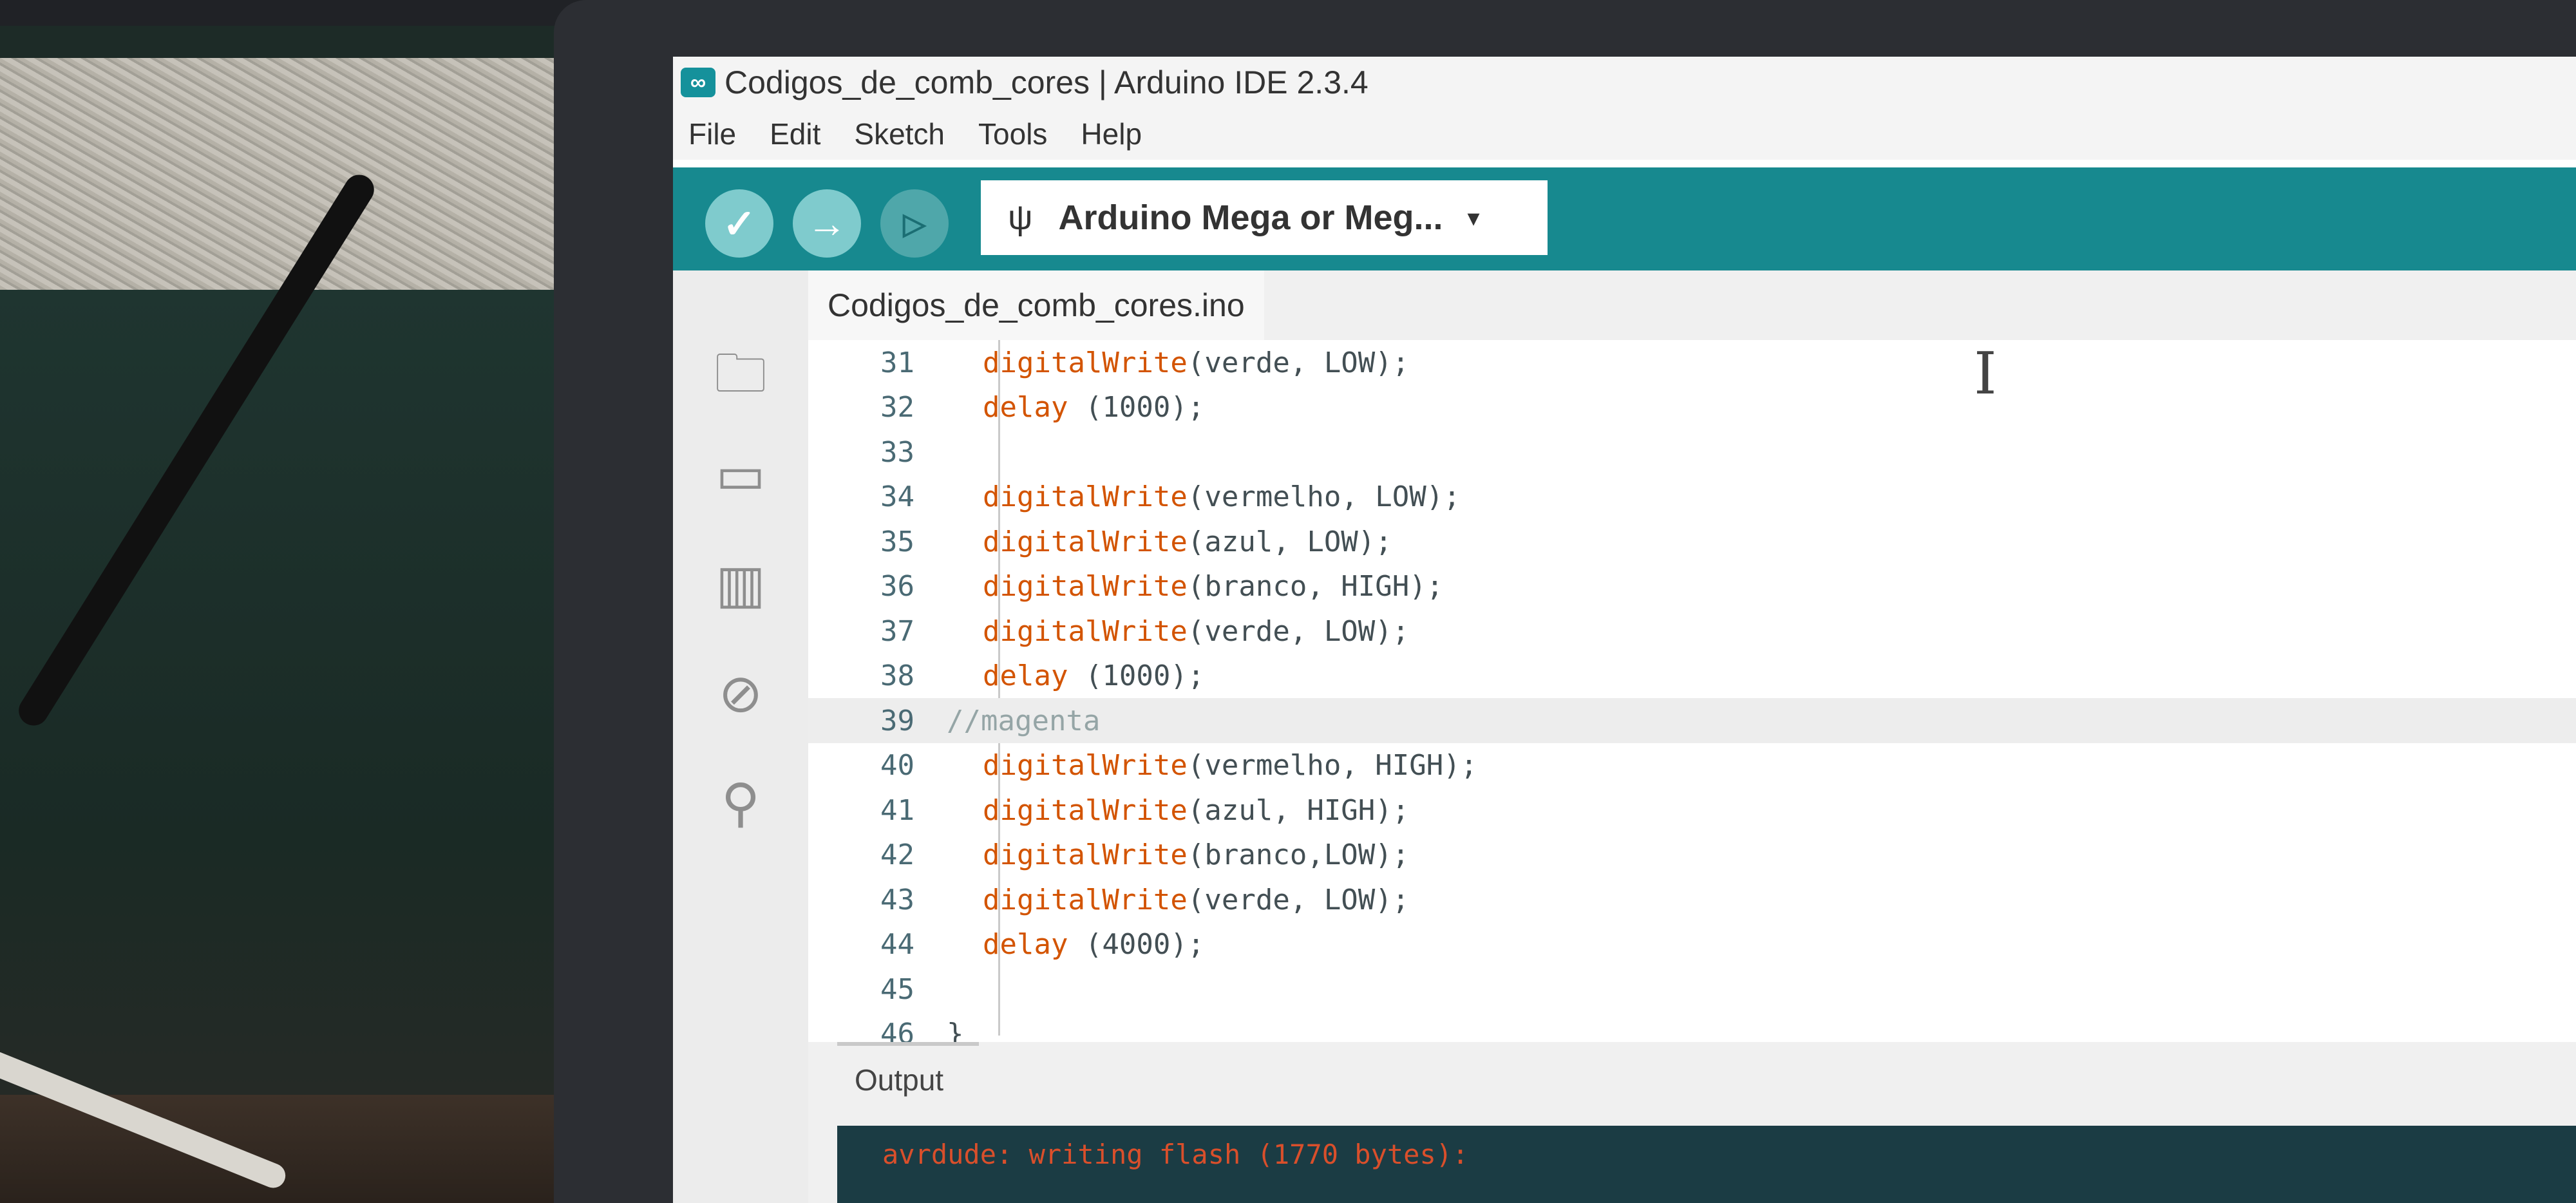 Image resolution: width=2576 pixels, height=1203 pixels. I want to click on debug-button: ▷, so click(914, 223).